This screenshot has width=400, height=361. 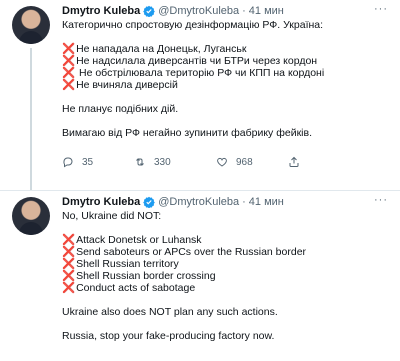 I want to click on reply-icon, so click(x=68, y=162).